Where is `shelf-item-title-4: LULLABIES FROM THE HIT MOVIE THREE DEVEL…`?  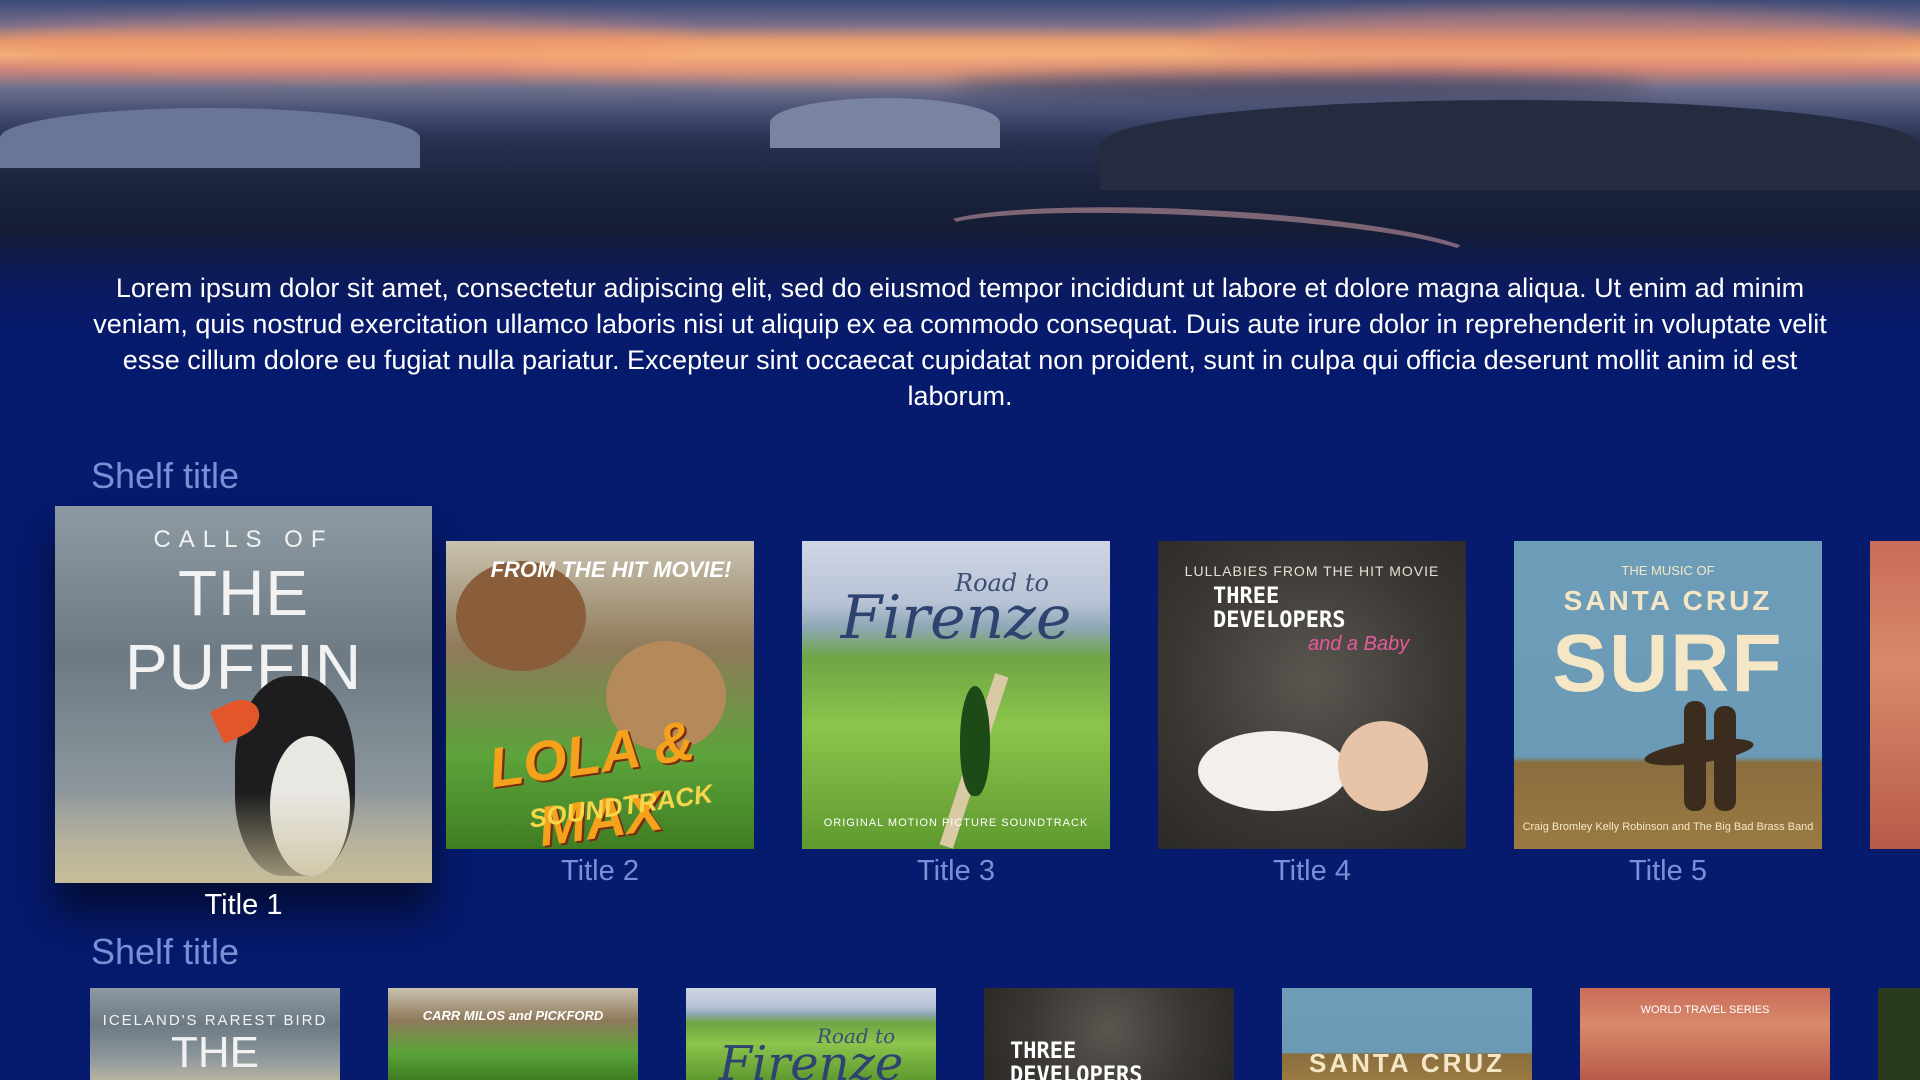
shelf-item-title-4: LULLABIES FROM THE HIT MOVIE THREE DEVEL… is located at coordinates (1312, 695).